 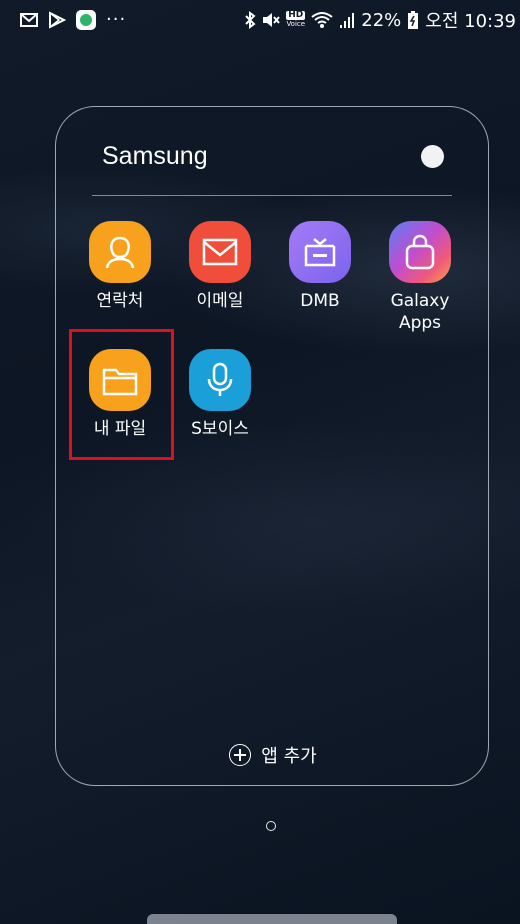 What do you see at coordinates (322, 20) in the screenshot?
I see `wifi-icon` at bounding box center [322, 20].